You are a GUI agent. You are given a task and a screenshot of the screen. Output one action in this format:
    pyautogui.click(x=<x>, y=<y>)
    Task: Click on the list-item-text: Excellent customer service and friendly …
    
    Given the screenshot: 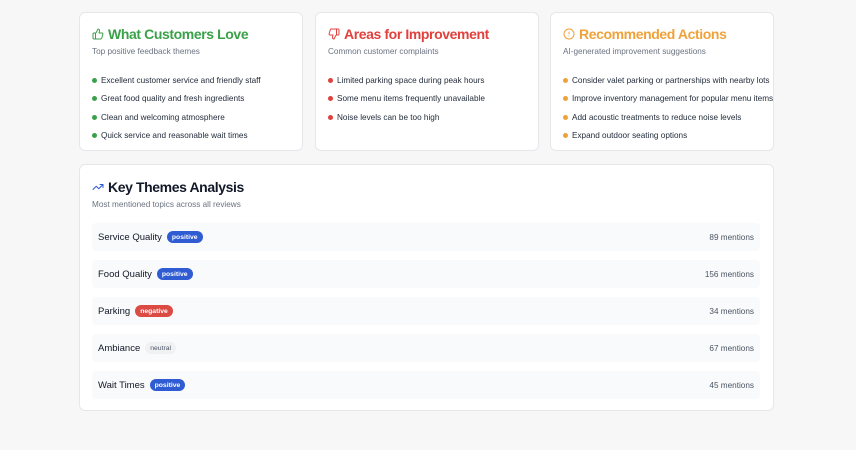 What is the action you would take?
    pyautogui.click(x=181, y=80)
    